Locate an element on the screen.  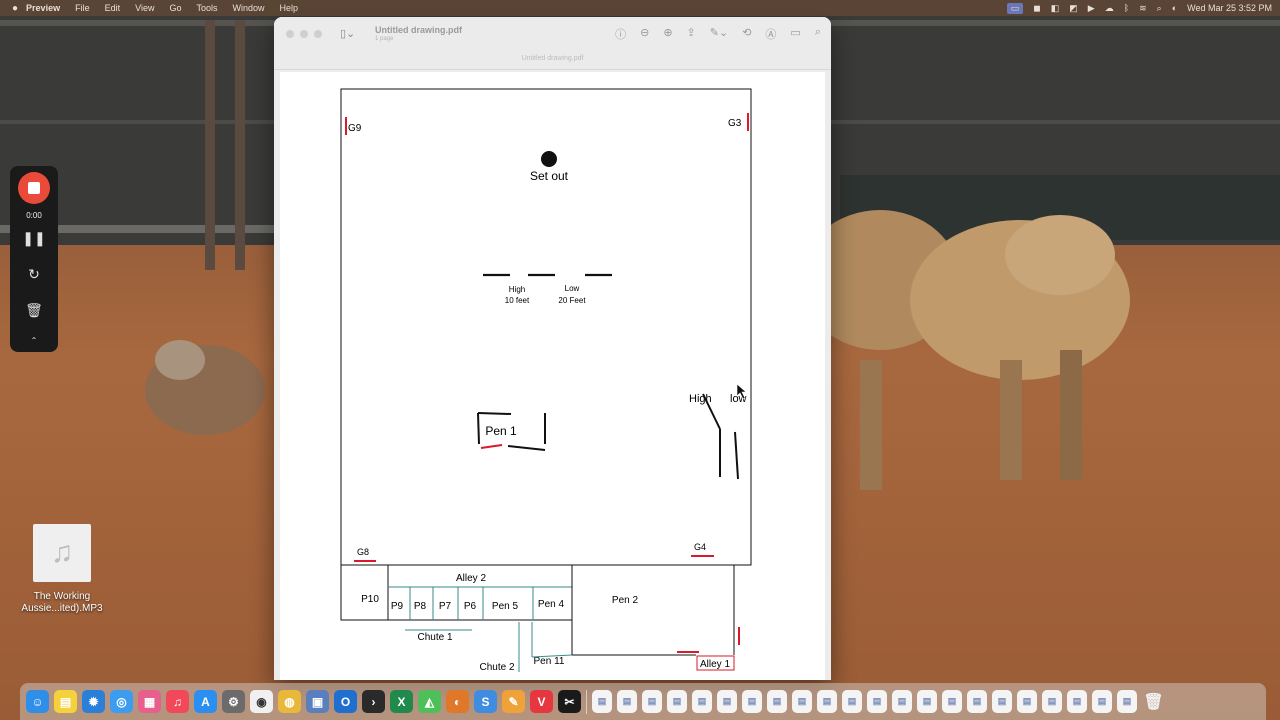
zoom-in-icon: ⊕ is located at coordinates (667, 34).